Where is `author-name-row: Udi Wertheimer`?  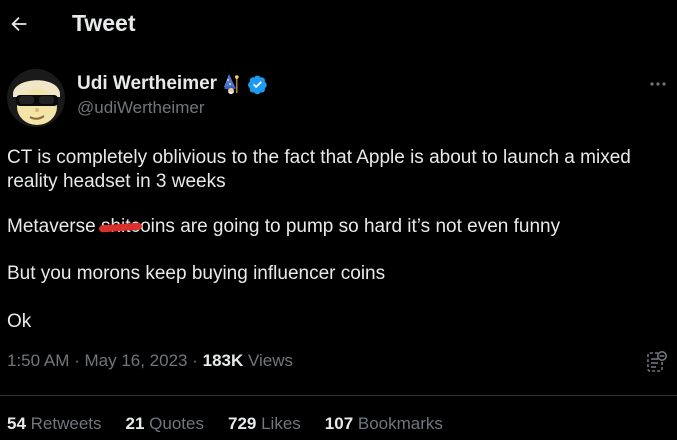
author-name-row: Udi Wertheimer is located at coordinates (172, 84).